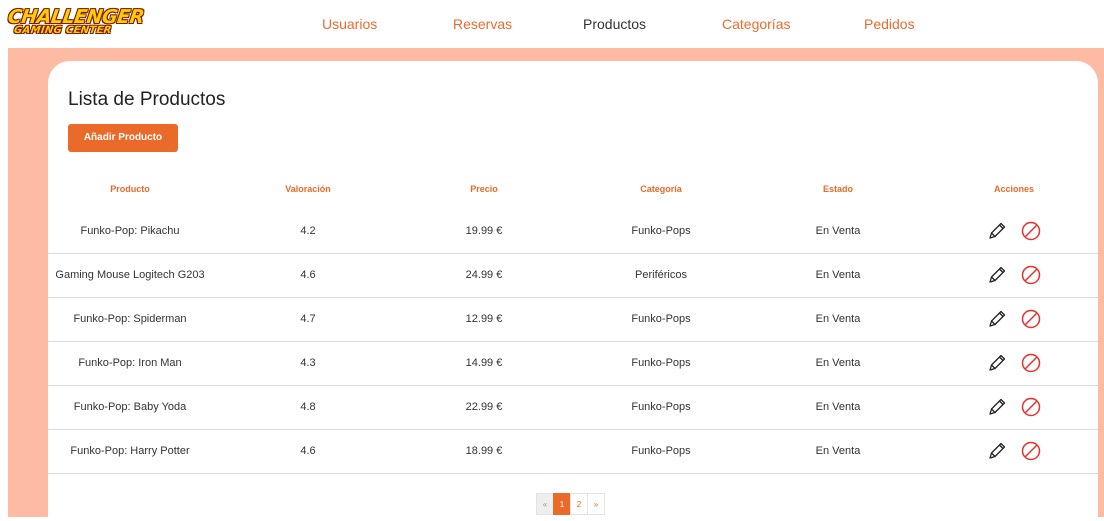 The height and width of the screenshot is (521, 1104). What do you see at coordinates (484, 275) in the screenshot?
I see `cell-precio: 24.99 €` at bounding box center [484, 275].